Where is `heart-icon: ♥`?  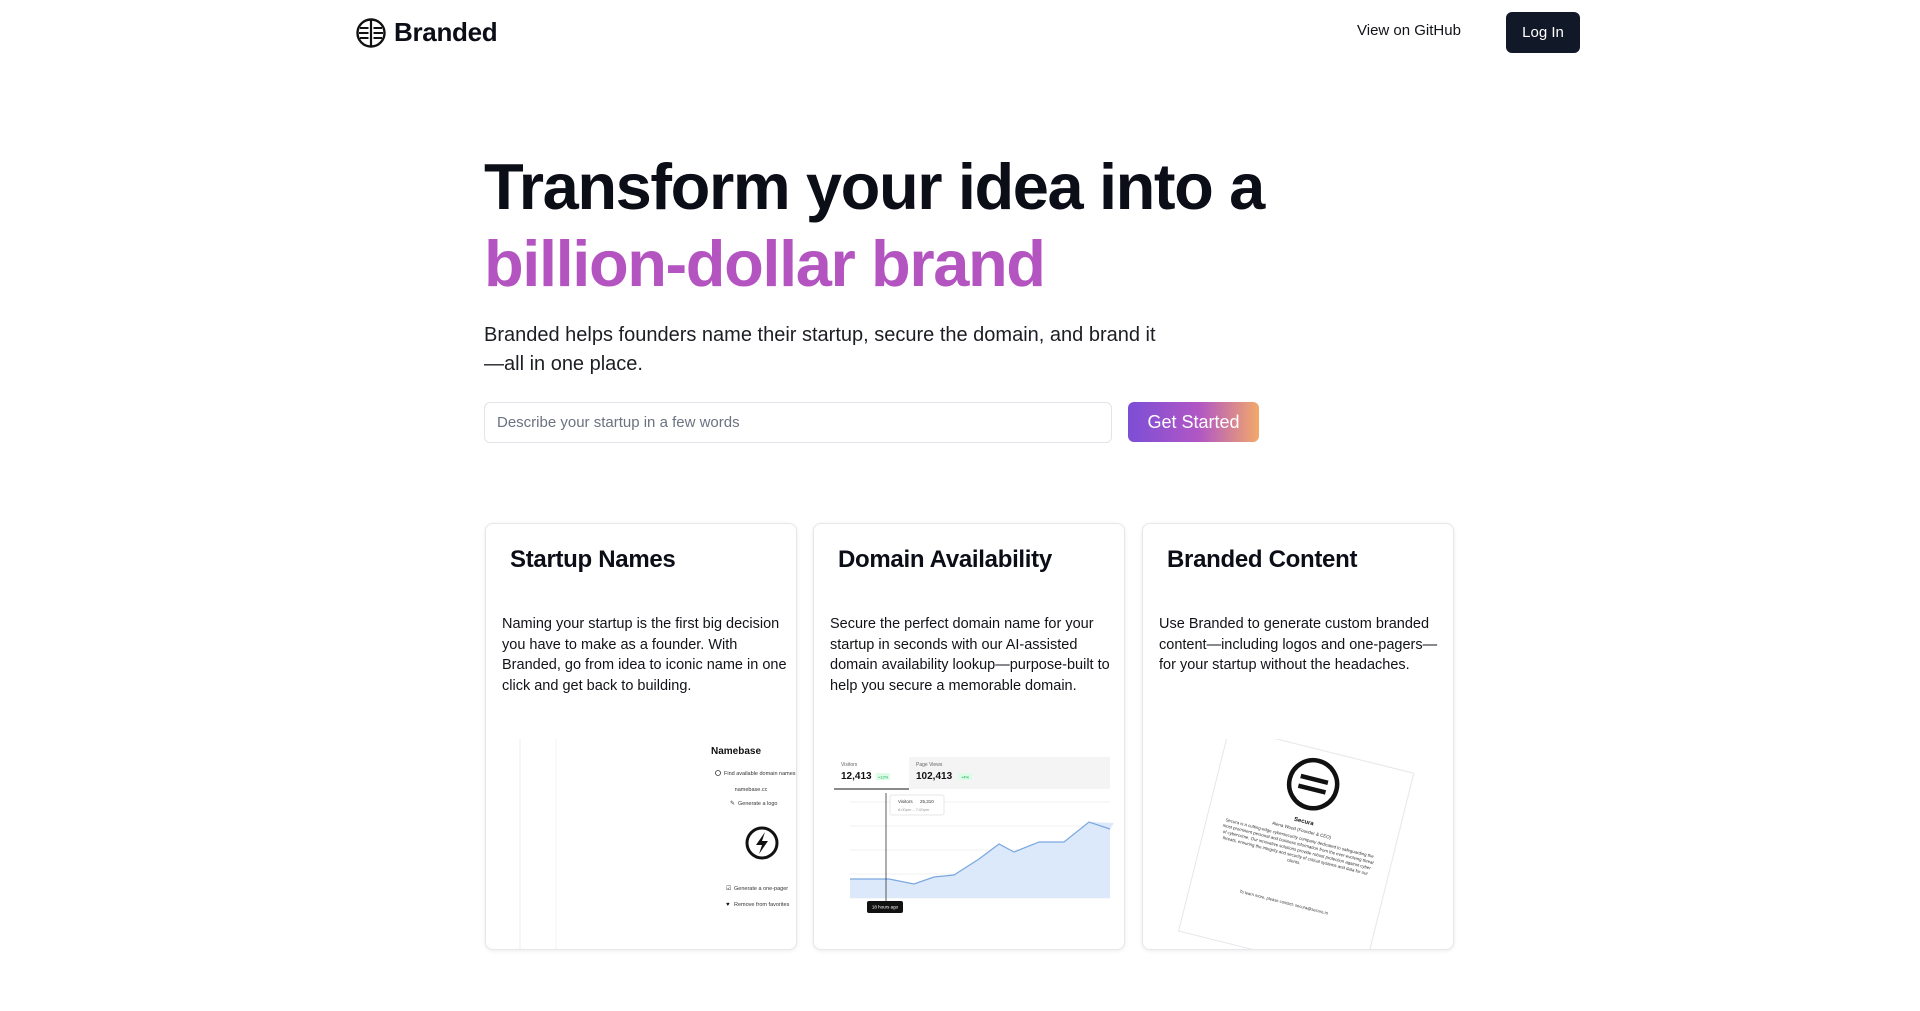
heart-icon: ♥ is located at coordinates (728, 905).